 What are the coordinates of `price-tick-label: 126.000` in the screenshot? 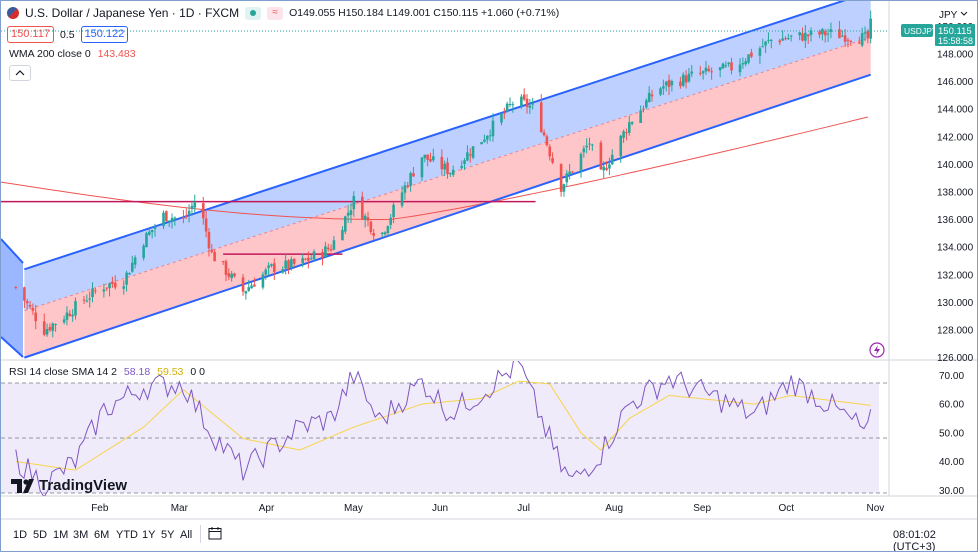 It's located at (955, 358).